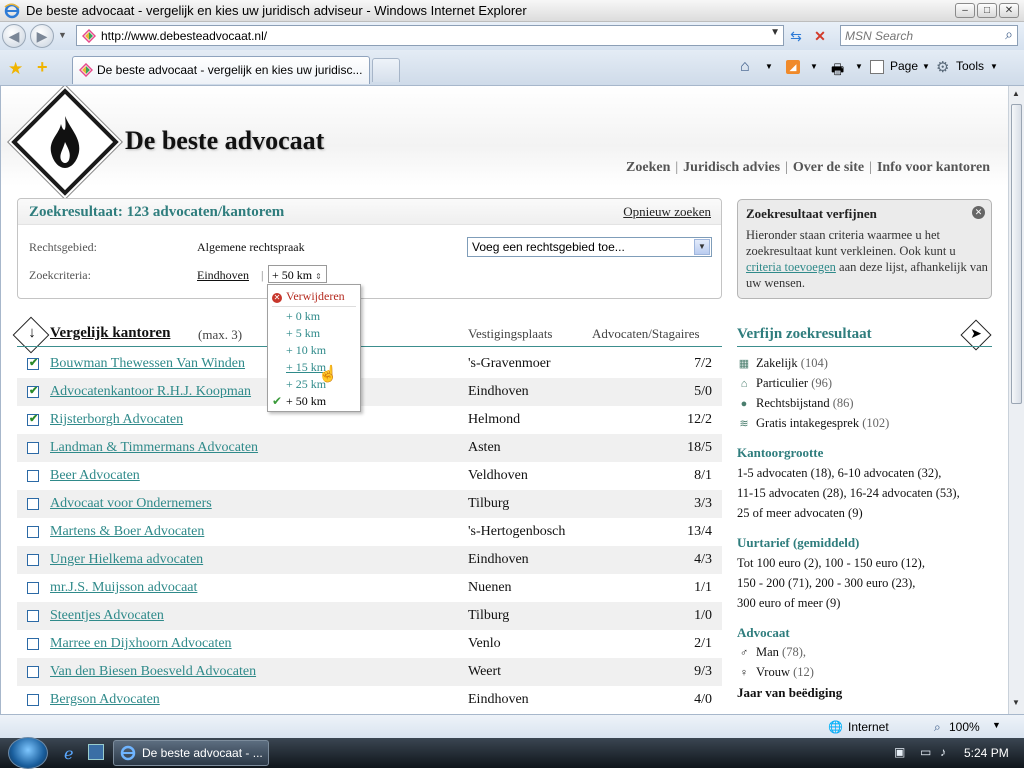  I want to click on rate-options-line: Tot 100 euro (2), 100 - 150 euro (12),, so click(831, 563).